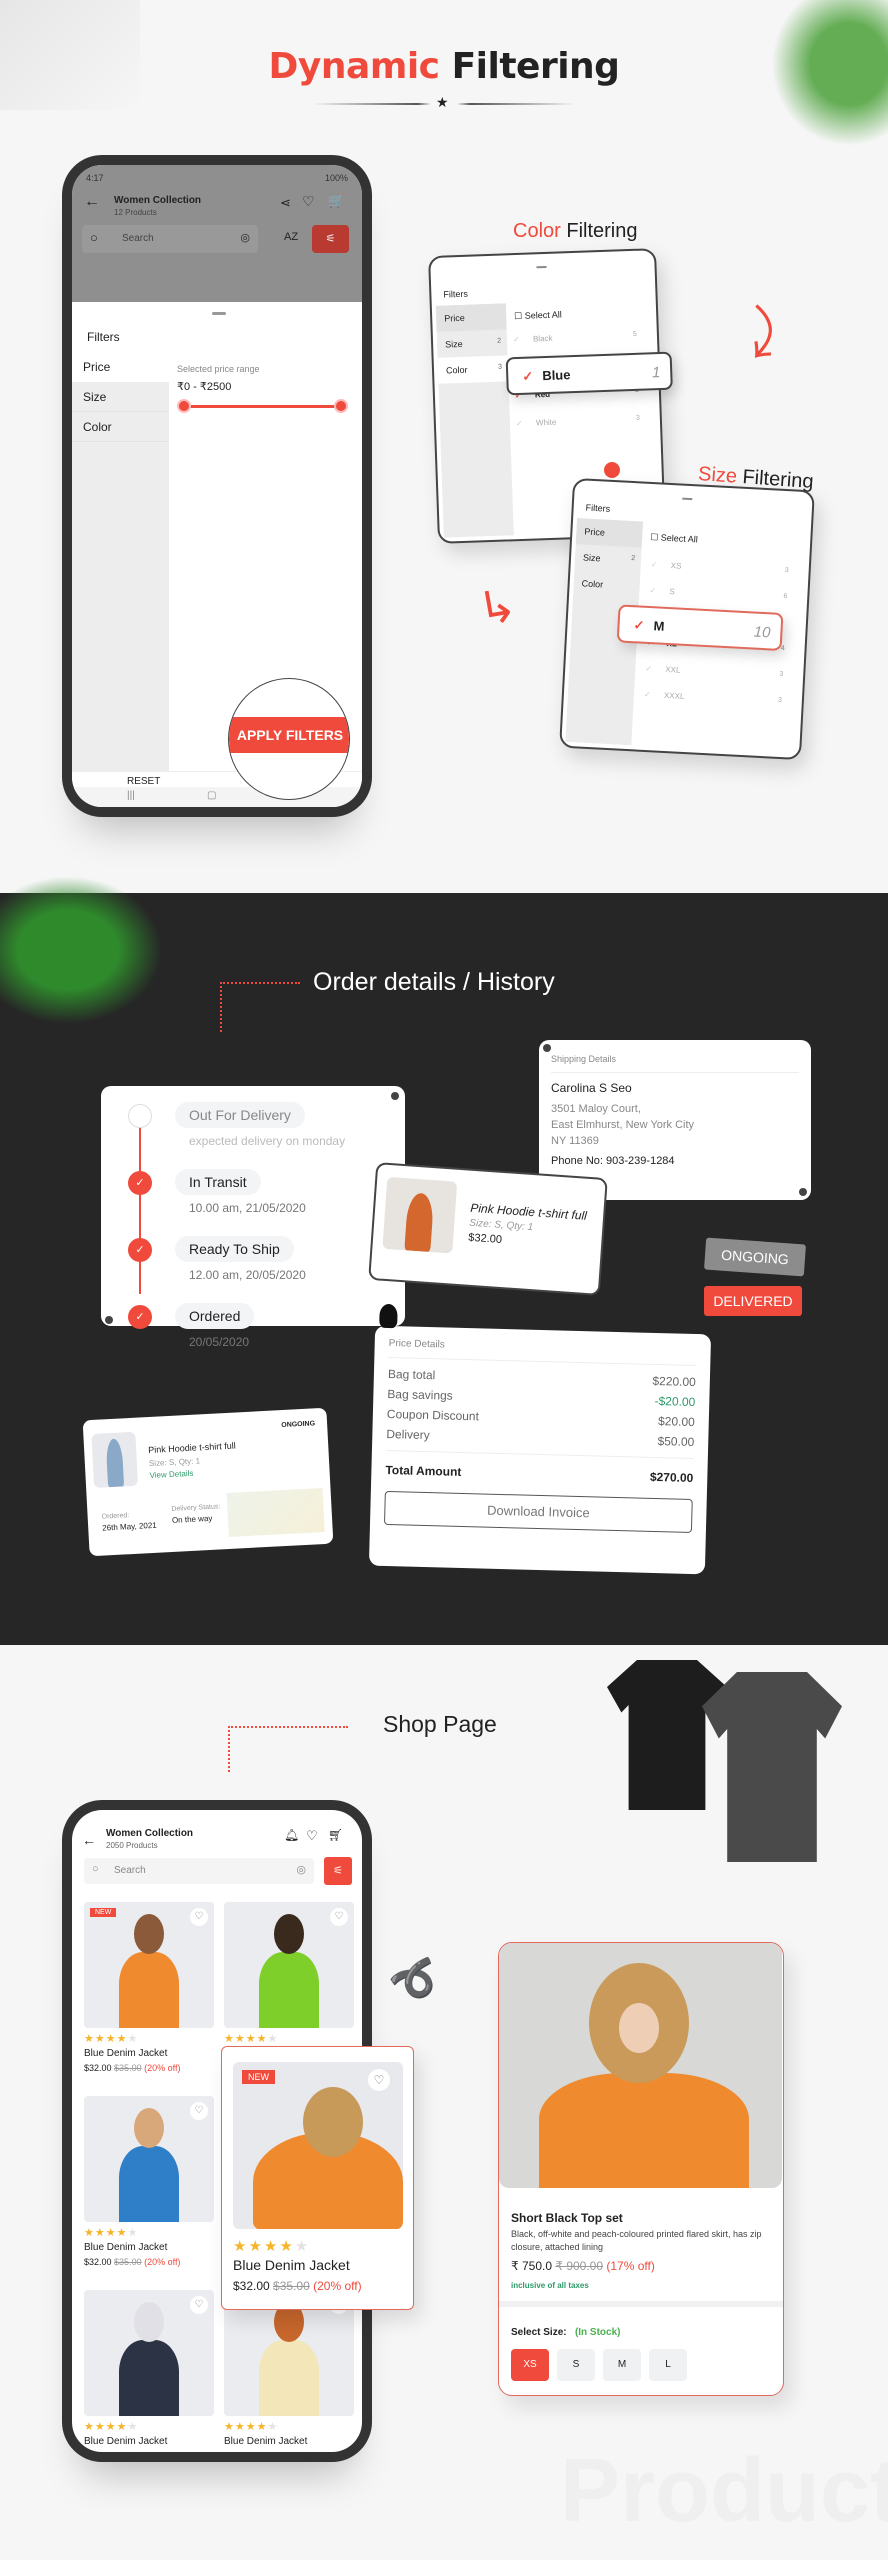 The width and height of the screenshot is (888, 2560). What do you see at coordinates (589, 373) in the screenshot?
I see `filter-option-blue: ✓ Blue 1` at bounding box center [589, 373].